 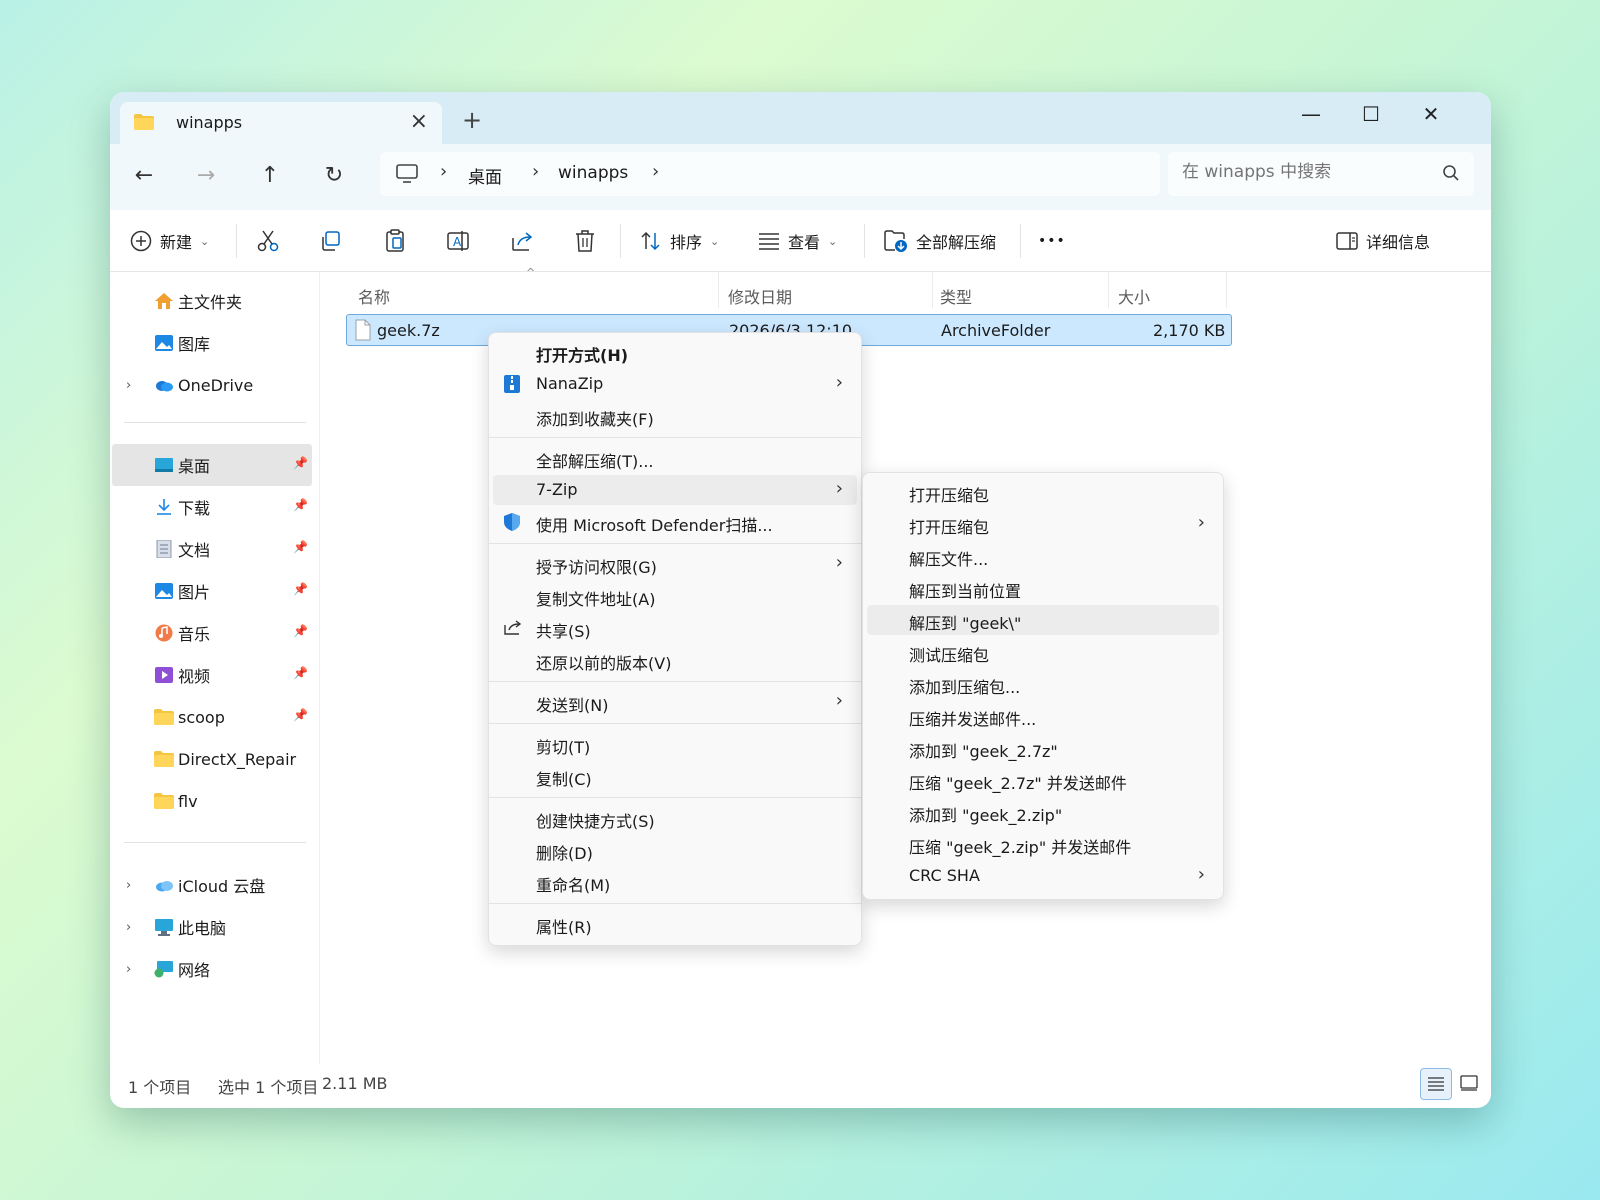 What do you see at coordinates (675, 660) in the screenshot?
I see `menu-item-restore-versions: 还原以前的版本(V)` at bounding box center [675, 660].